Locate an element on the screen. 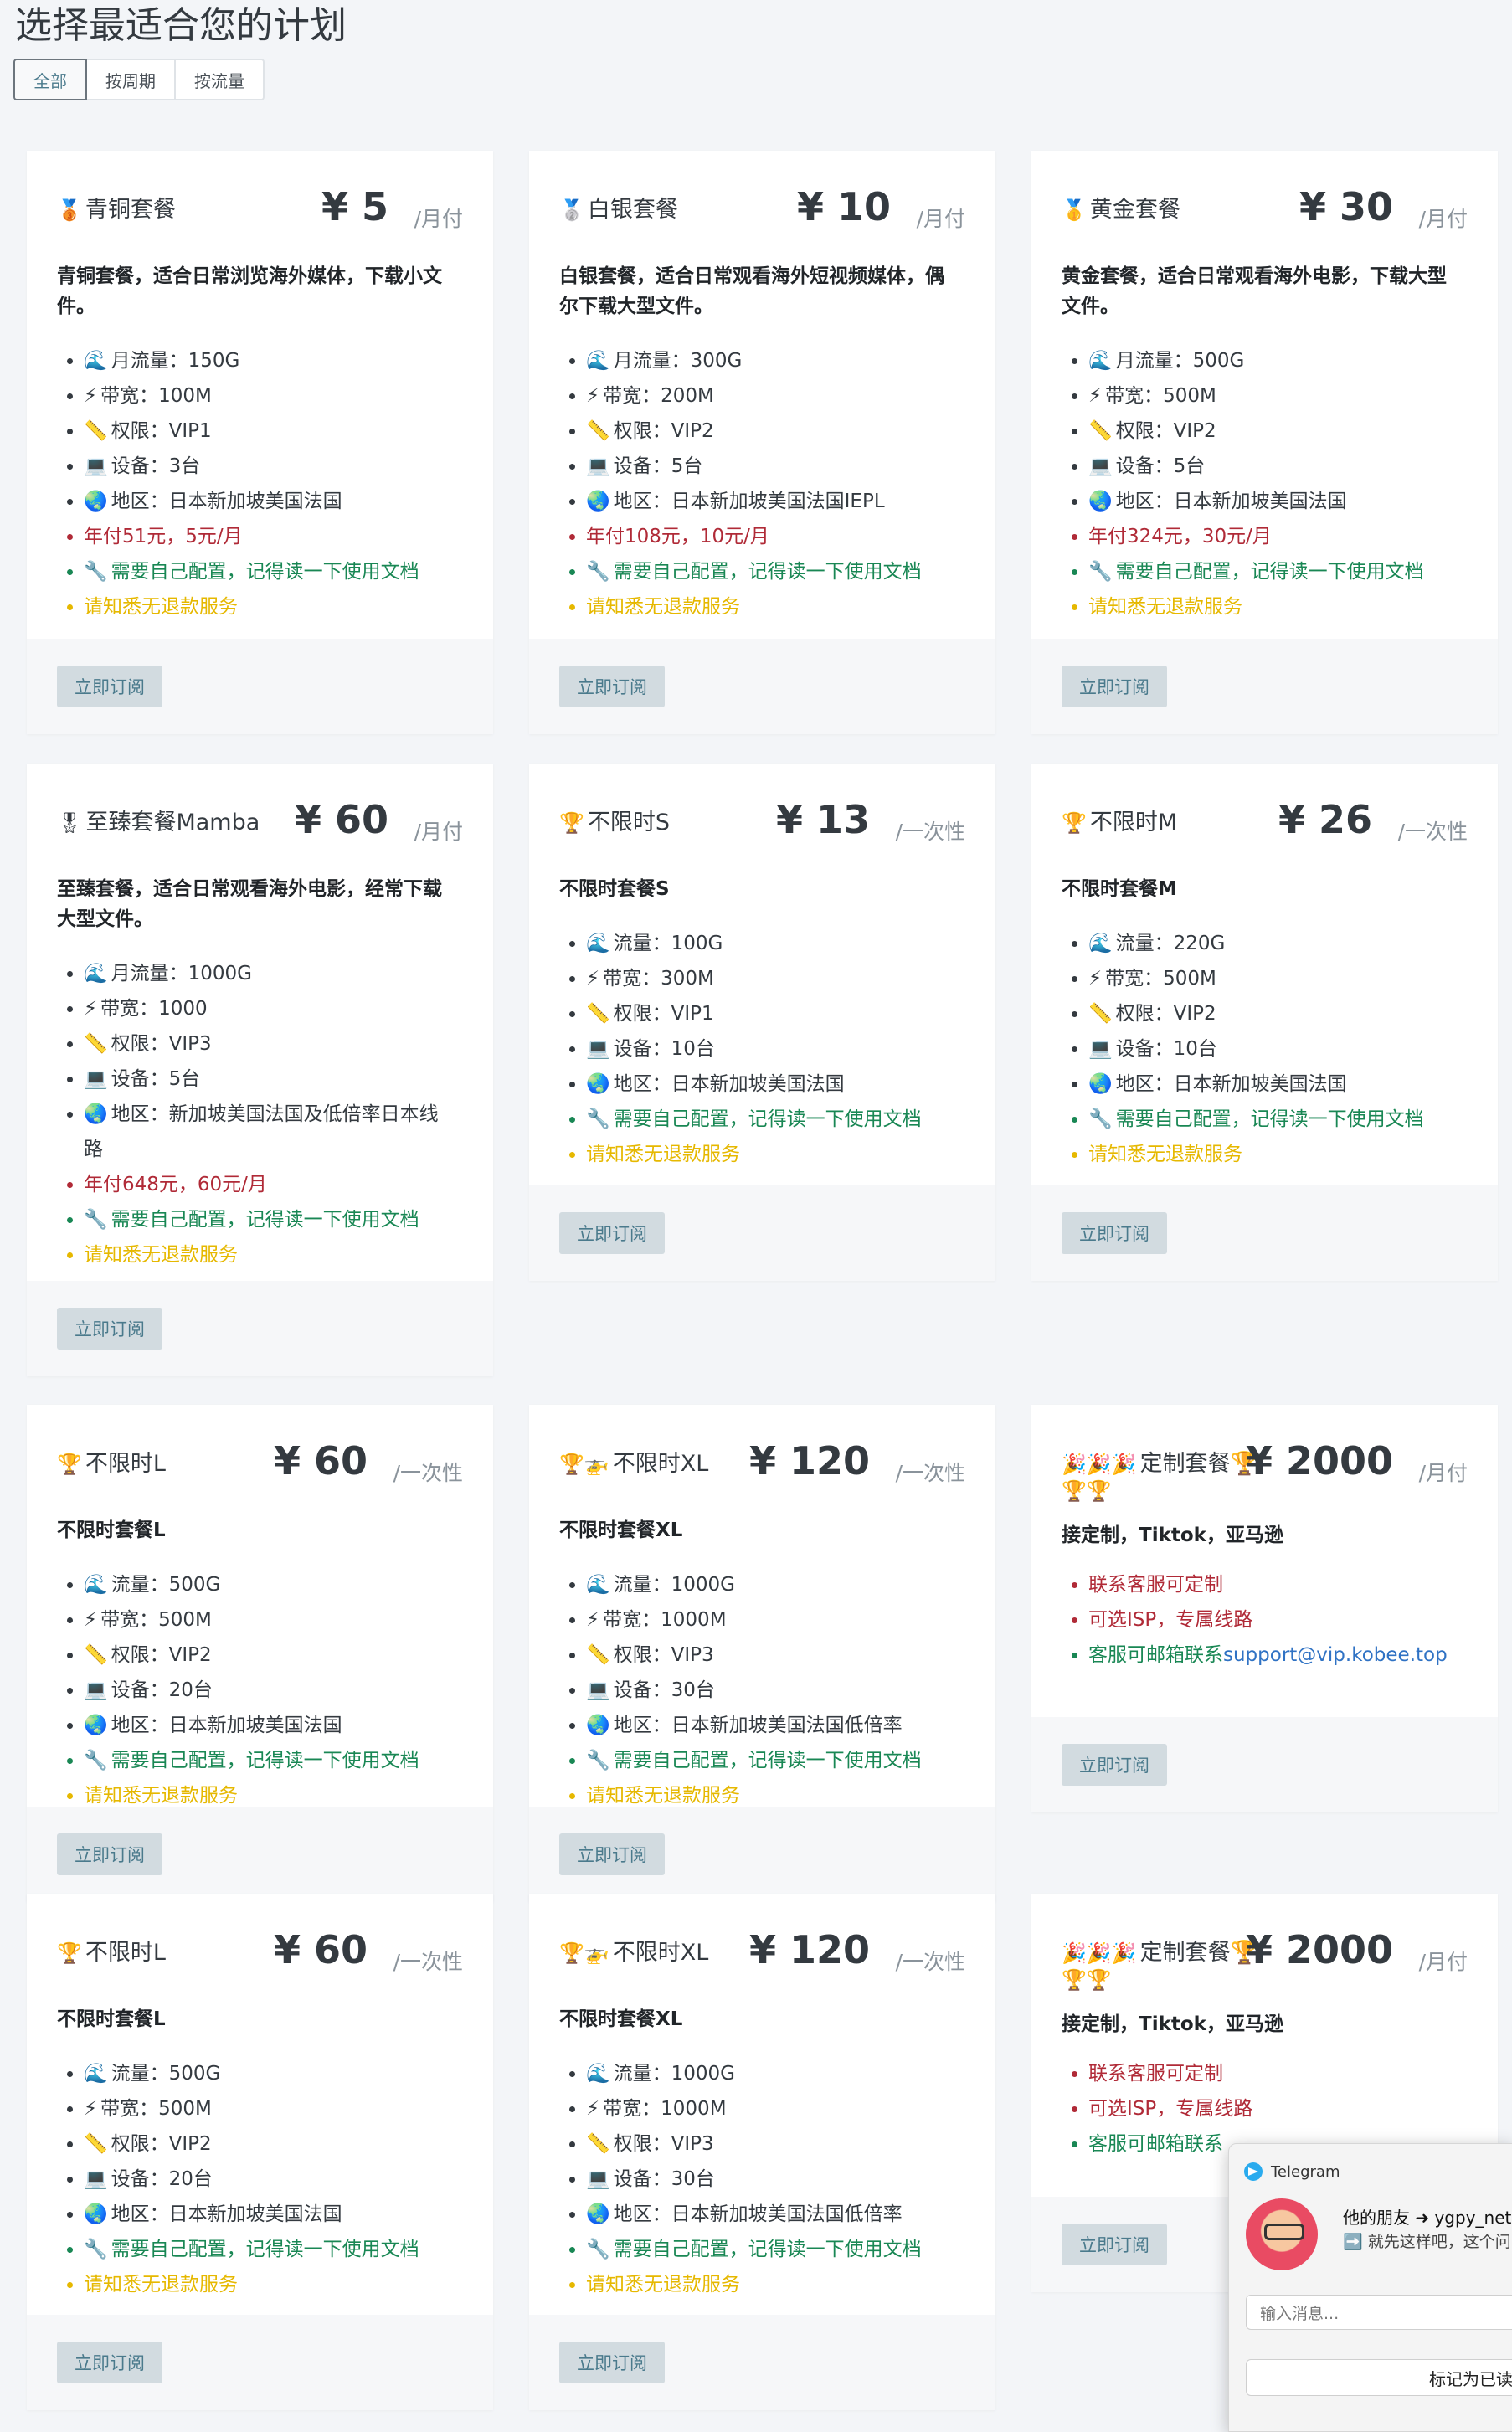 Image resolution: width=1512 pixels, height=2432 pixels. avatar is located at coordinates (1282, 2234).